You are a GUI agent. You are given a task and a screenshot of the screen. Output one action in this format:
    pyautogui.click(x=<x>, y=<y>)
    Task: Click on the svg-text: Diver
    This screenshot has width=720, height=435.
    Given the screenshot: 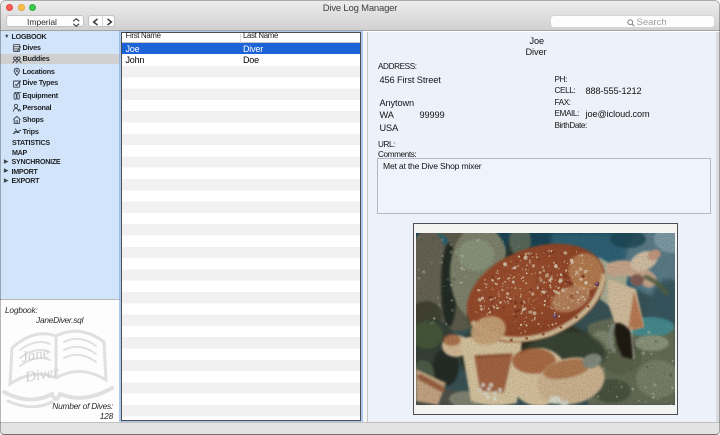 What is the action you would take?
    pyautogui.click(x=42, y=375)
    